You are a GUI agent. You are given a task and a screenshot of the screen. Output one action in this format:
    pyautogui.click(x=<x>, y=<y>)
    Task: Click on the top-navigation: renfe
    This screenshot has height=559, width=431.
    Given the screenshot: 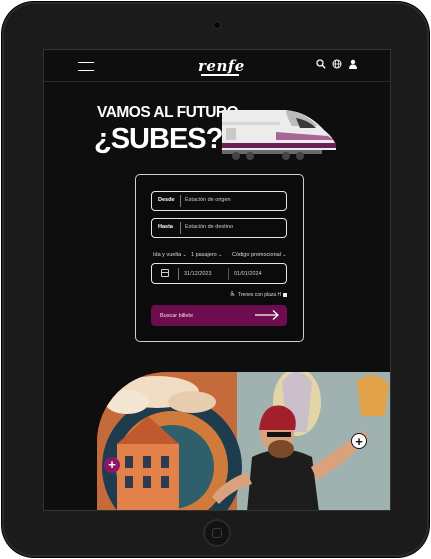 What is the action you would take?
    pyautogui.click(x=217, y=66)
    